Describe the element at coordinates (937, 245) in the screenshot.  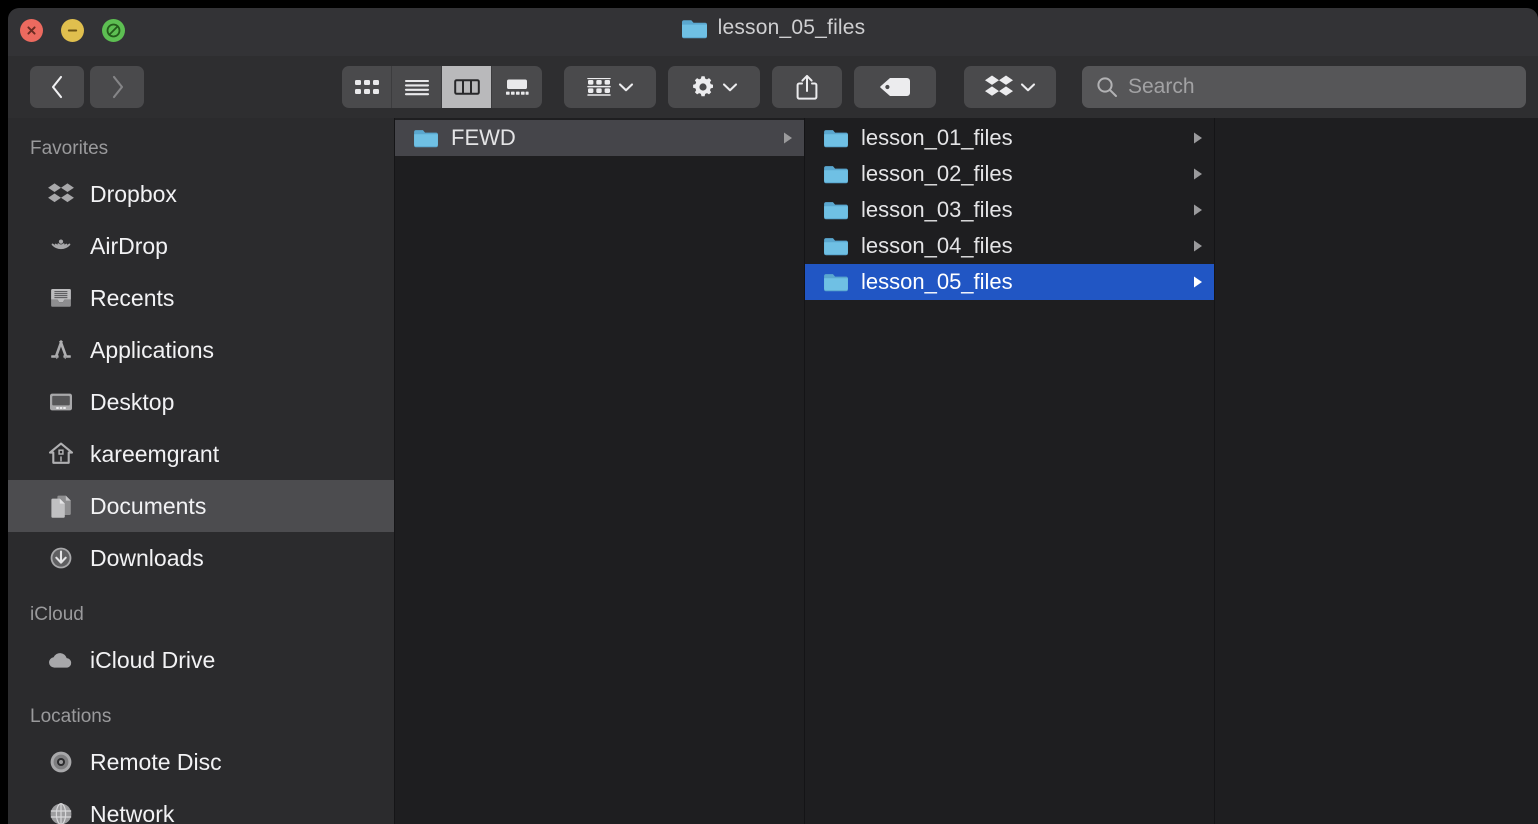
I see `column-row-label: lesson_04_files` at that location.